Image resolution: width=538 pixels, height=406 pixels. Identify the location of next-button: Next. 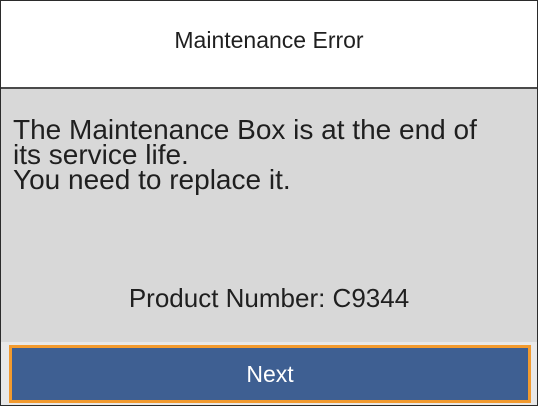
(270, 374).